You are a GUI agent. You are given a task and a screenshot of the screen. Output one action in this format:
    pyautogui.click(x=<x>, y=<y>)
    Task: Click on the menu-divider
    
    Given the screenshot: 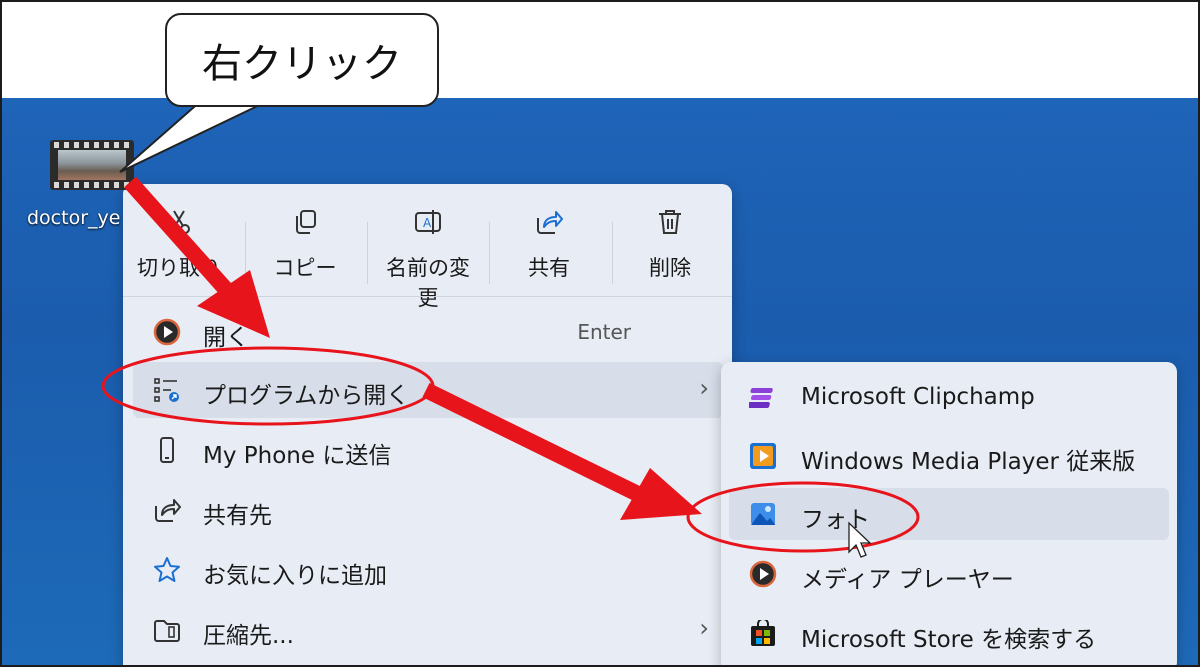 What is the action you would take?
    pyautogui.click(x=427, y=296)
    